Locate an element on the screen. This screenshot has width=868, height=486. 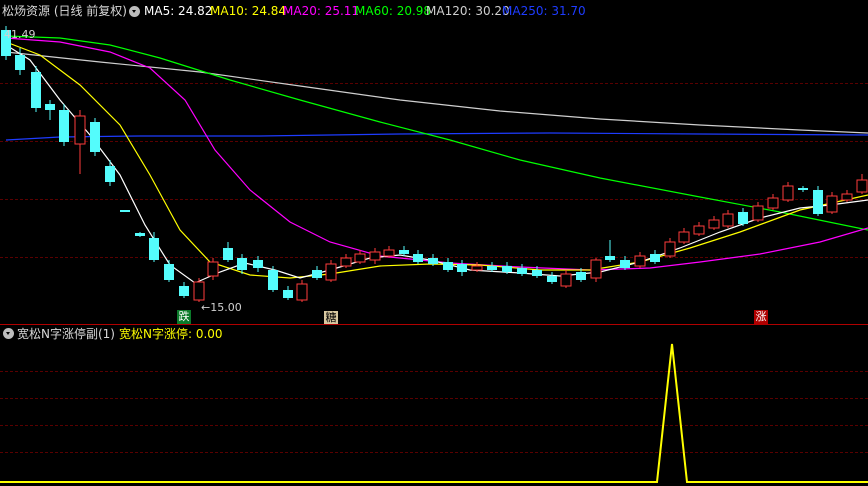
indicator-dropdown-icon is located at coordinates (8, 333).